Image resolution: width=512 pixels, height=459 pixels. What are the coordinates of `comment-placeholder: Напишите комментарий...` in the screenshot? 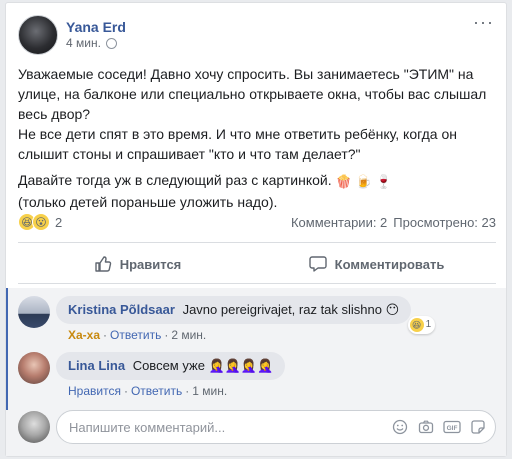 It's located at (147, 427).